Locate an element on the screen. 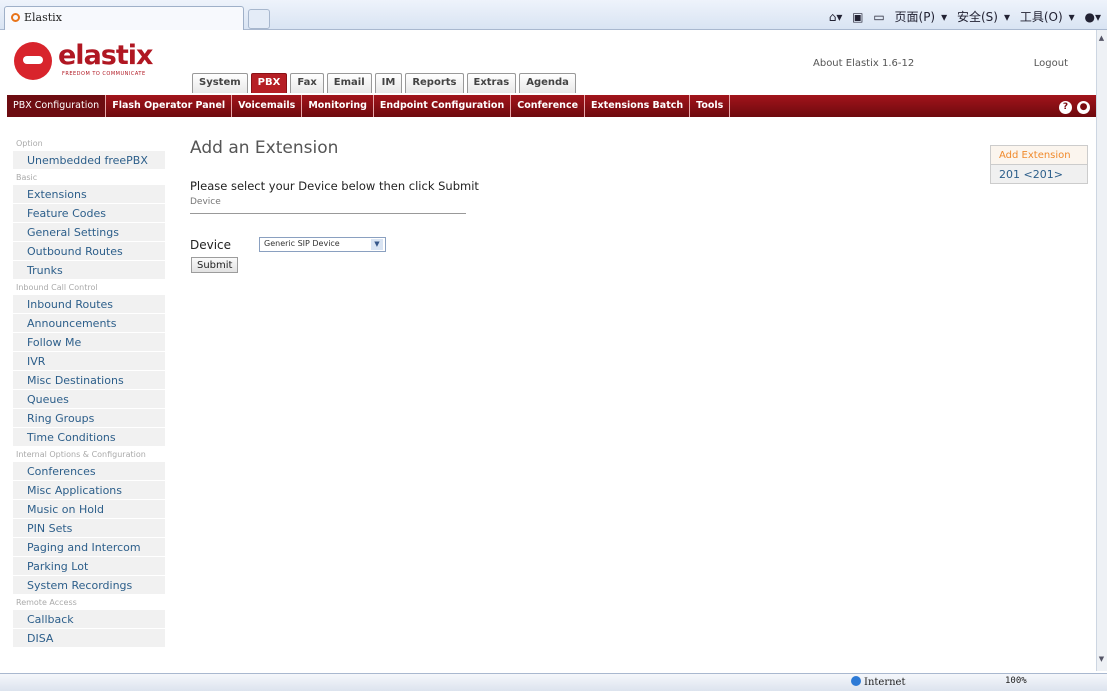 The height and width of the screenshot is (691, 1107). page-menu: 页面(P) is located at coordinates (915, 17).